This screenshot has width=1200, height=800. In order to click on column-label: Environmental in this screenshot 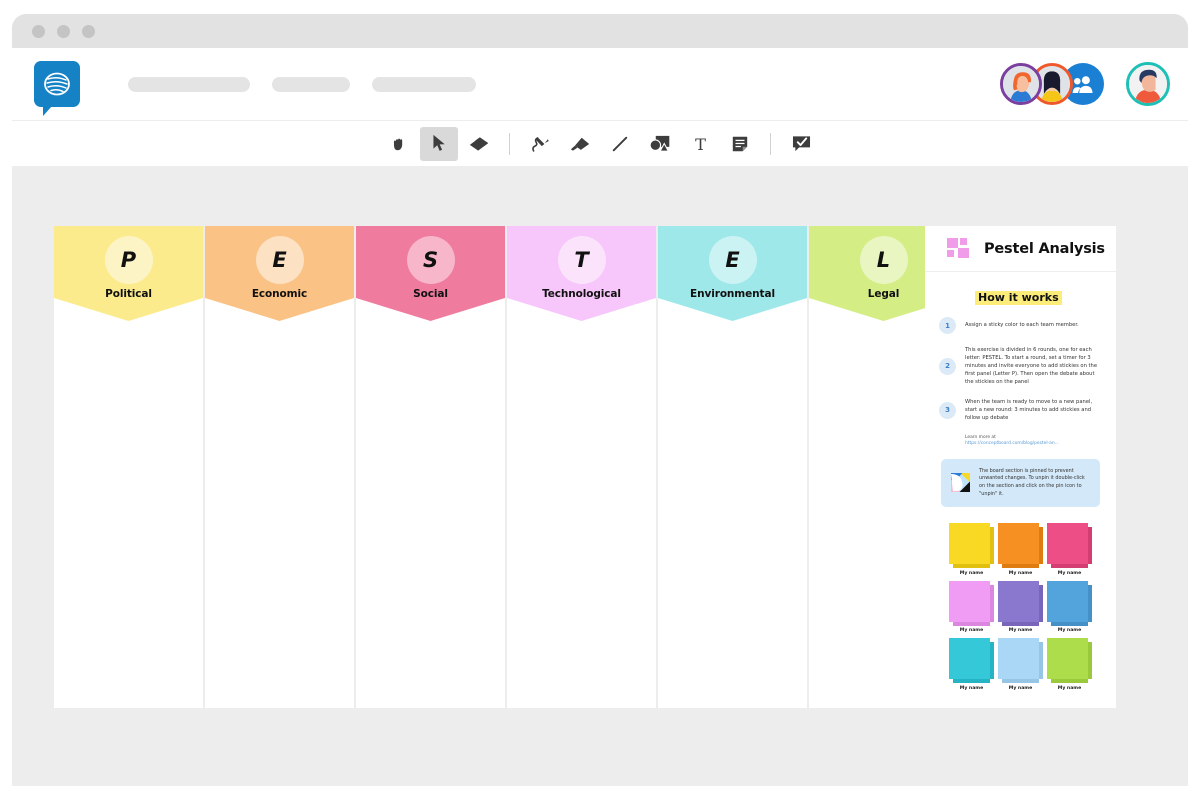, I will do `click(732, 294)`.